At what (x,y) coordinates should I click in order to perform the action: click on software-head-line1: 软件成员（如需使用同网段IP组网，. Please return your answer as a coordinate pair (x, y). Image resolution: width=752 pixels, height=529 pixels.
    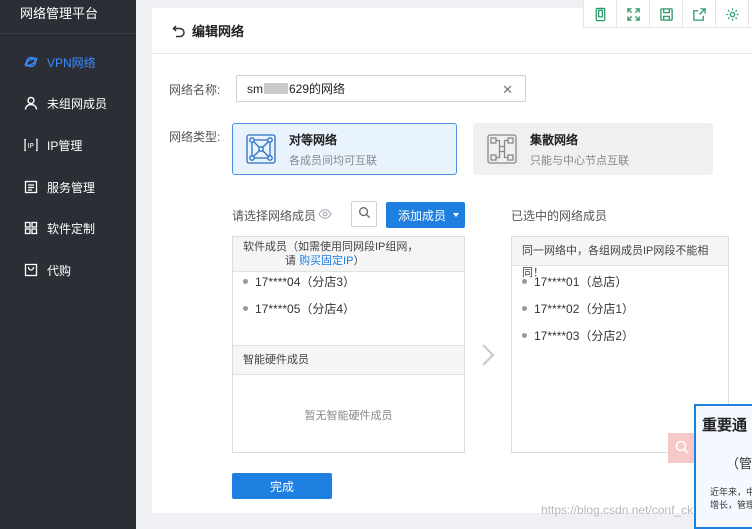
    Looking at the image, I should click on (331, 247).